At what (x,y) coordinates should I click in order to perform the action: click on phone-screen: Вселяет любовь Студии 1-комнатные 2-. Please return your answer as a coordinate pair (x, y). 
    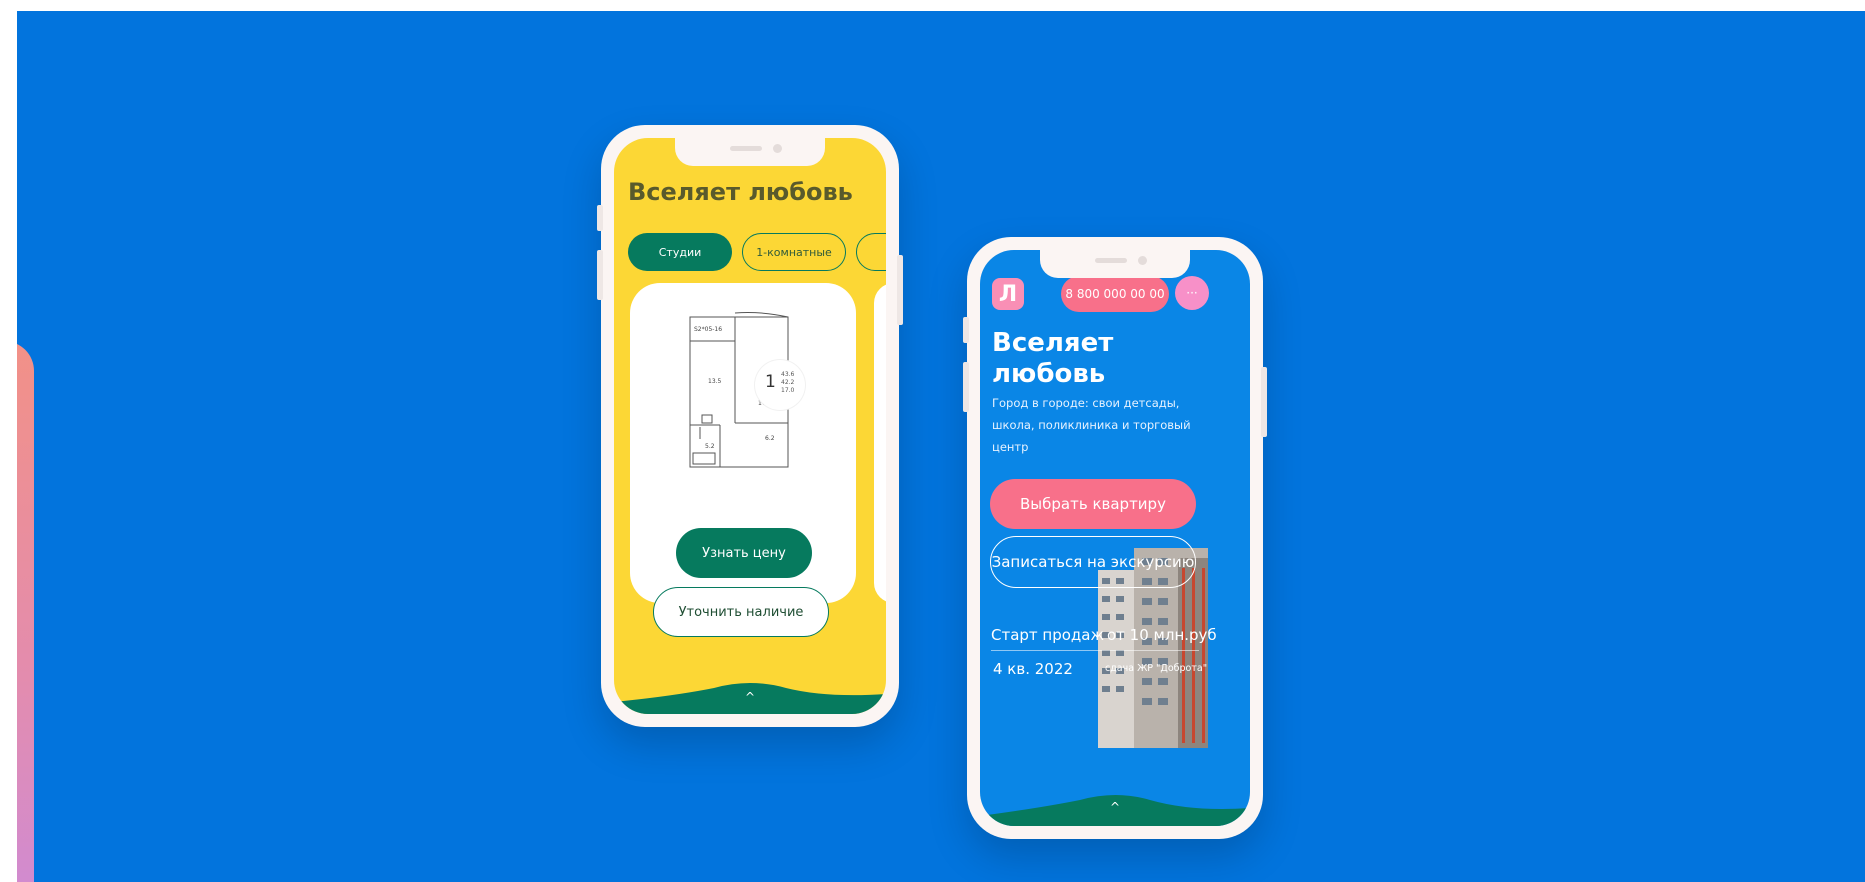
    Looking at the image, I should click on (750, 426).